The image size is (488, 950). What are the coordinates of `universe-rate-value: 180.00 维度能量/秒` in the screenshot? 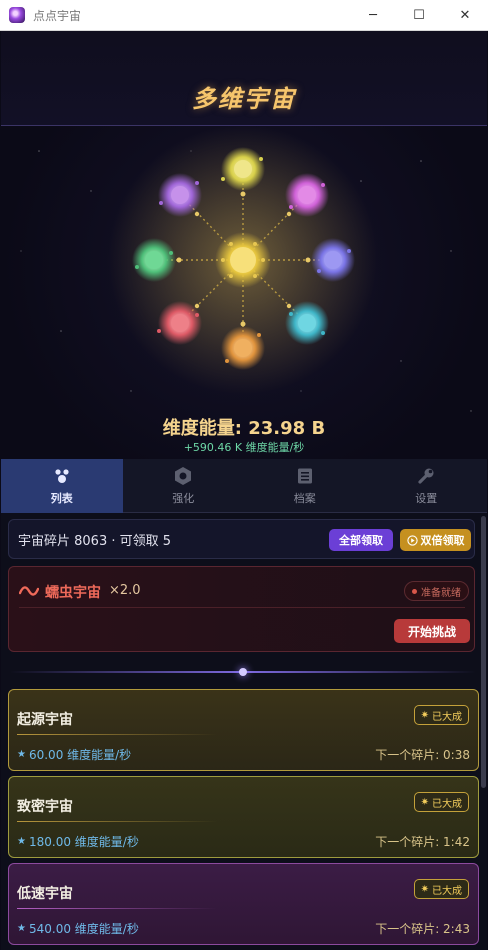 It's located at (83, 842).